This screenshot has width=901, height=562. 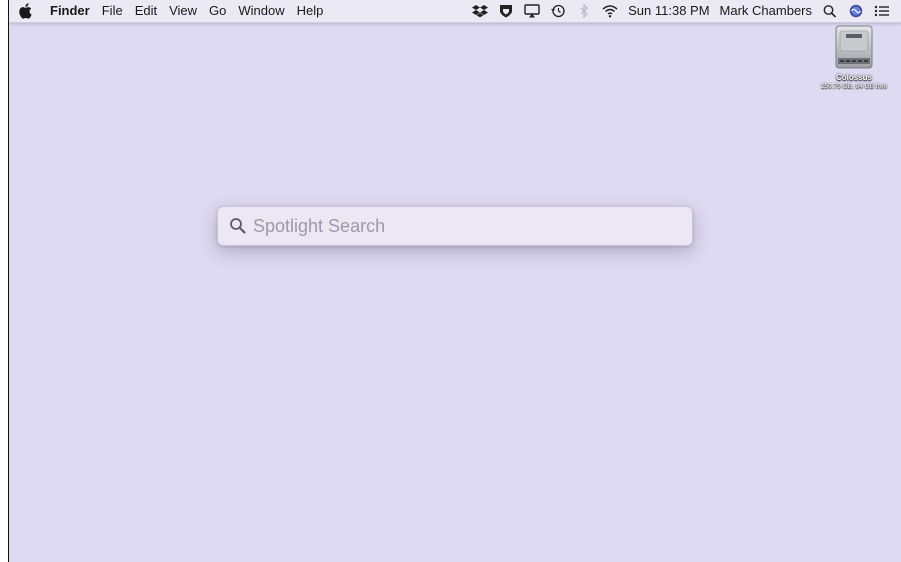 What do you see at coordinates (882, 11) in the screenshot?
I see `notification-center-icon` at bounding box center [882, 11].